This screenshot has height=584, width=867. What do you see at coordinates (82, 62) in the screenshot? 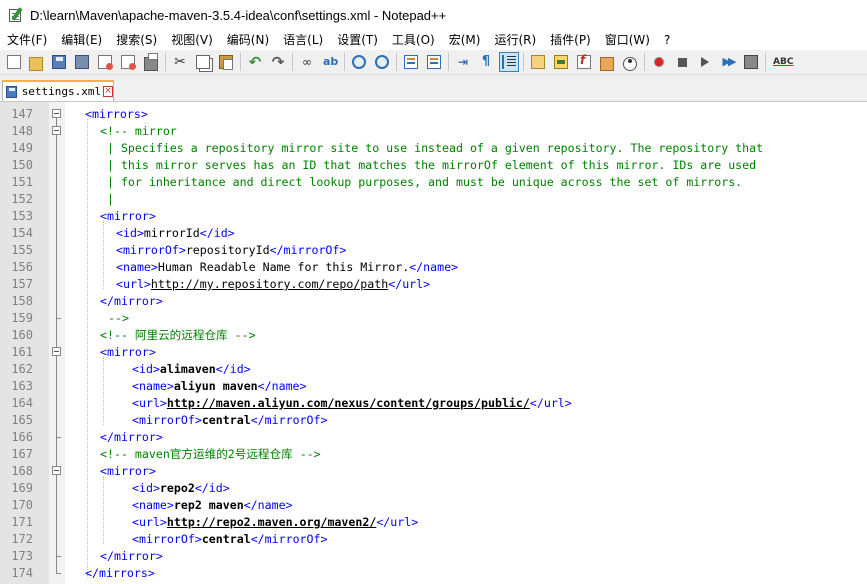
I see `save-all-button` at bounding box center [82, 62].